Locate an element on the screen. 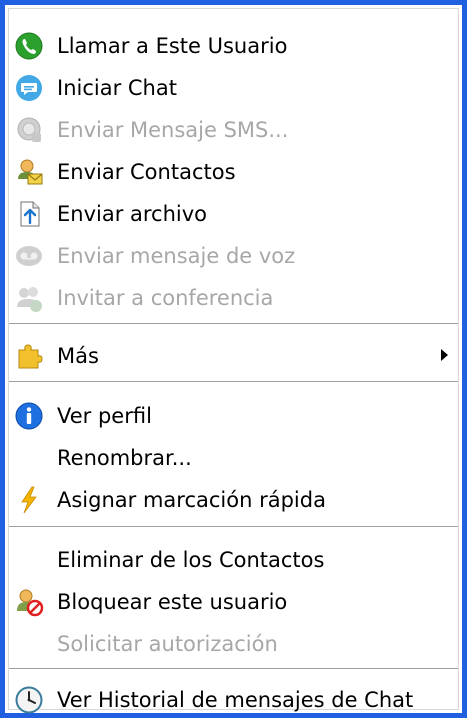 This screenshot has width=467, height=721. phone-icon is located at coordinates (29, 46).